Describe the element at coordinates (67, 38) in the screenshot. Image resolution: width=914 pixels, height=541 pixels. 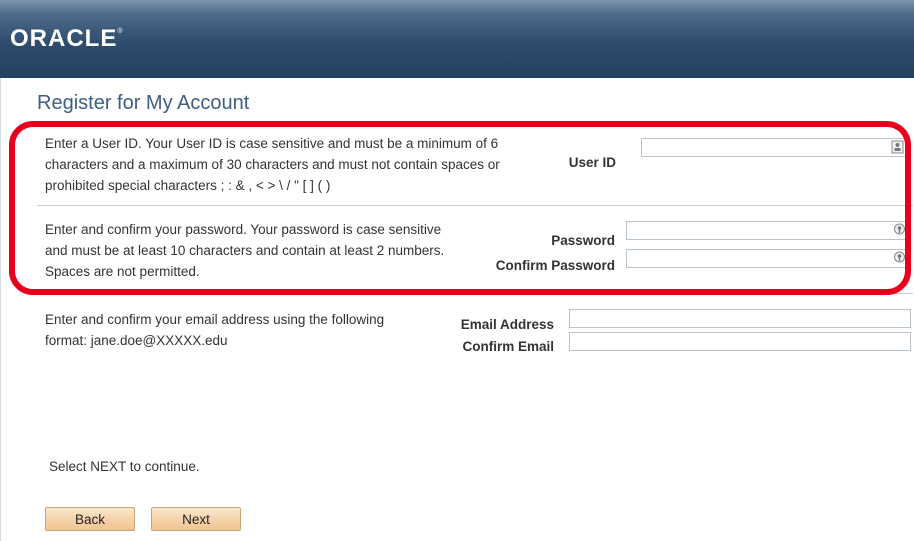
I see `oracle-logo: ORACLE®` at that location.